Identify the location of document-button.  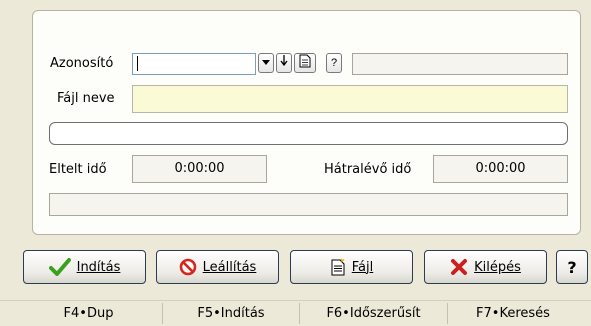
(305, 63).